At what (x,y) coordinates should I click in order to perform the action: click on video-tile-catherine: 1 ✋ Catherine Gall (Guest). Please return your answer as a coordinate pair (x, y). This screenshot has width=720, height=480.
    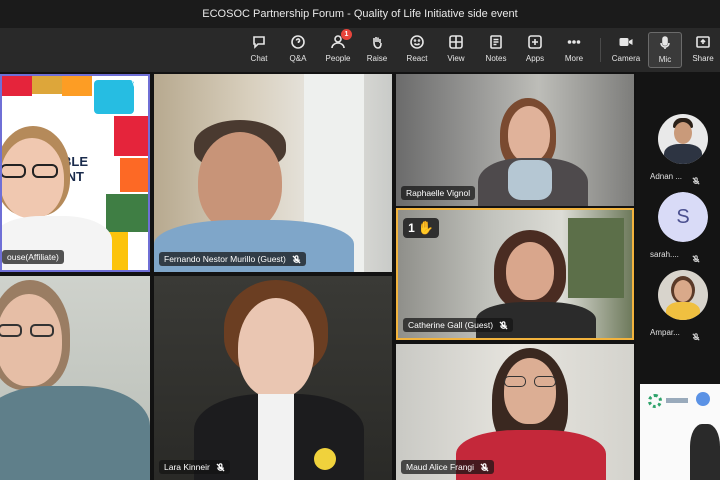
    Looking at the image, I should click on (515, 274).